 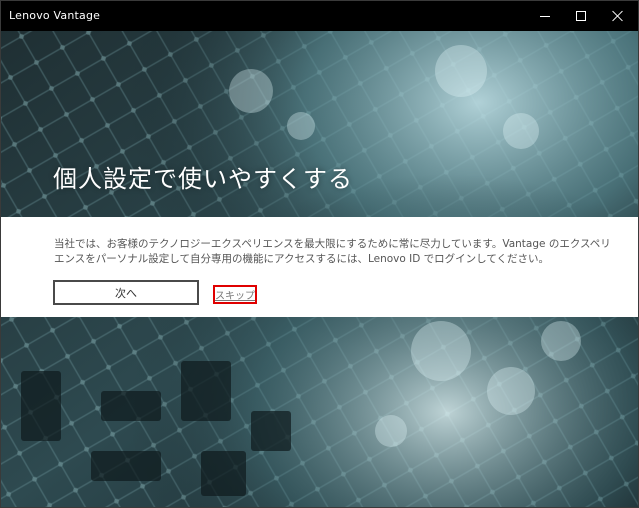 I want to click on skip-link: スキップ, so click(x=235, y=294).